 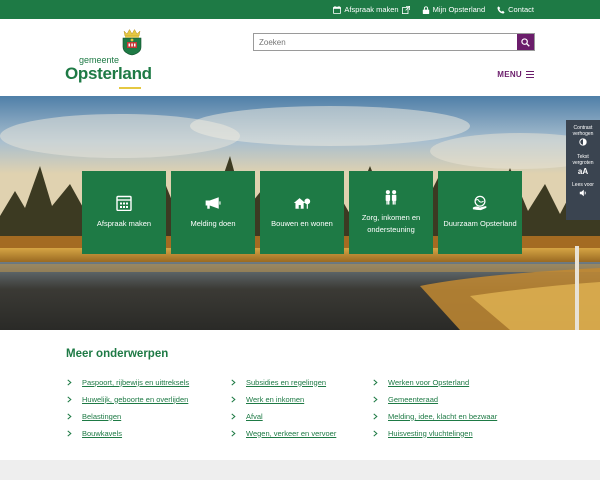 I want to click on speaker-icon, so click(x=583, y=194).